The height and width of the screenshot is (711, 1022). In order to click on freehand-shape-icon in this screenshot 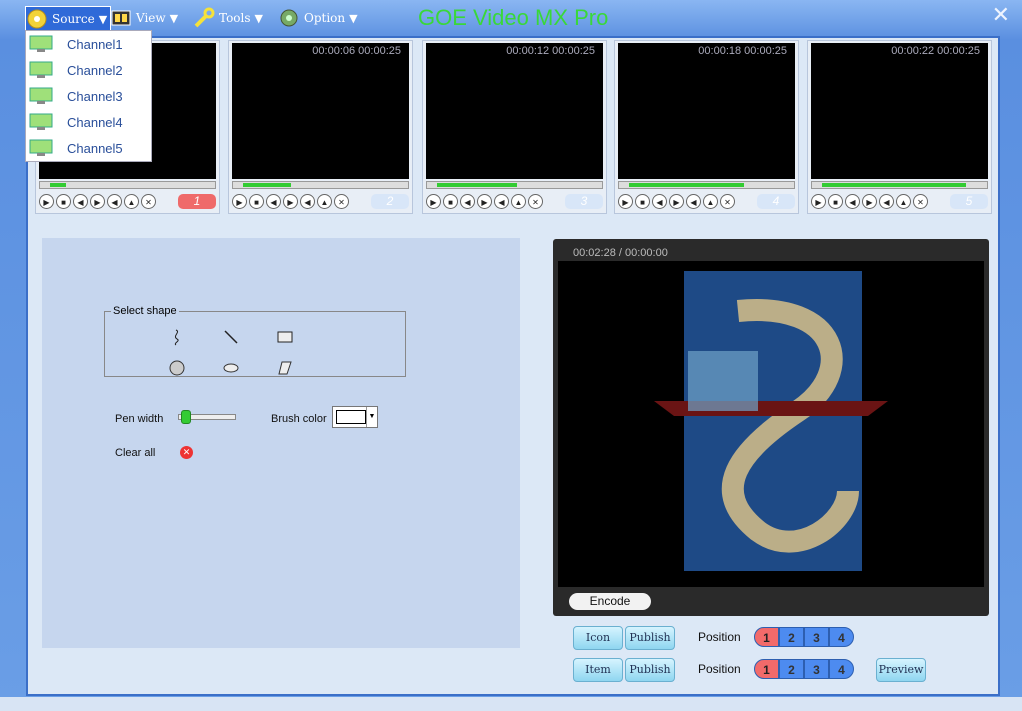, I will do `click(177, 337)`.